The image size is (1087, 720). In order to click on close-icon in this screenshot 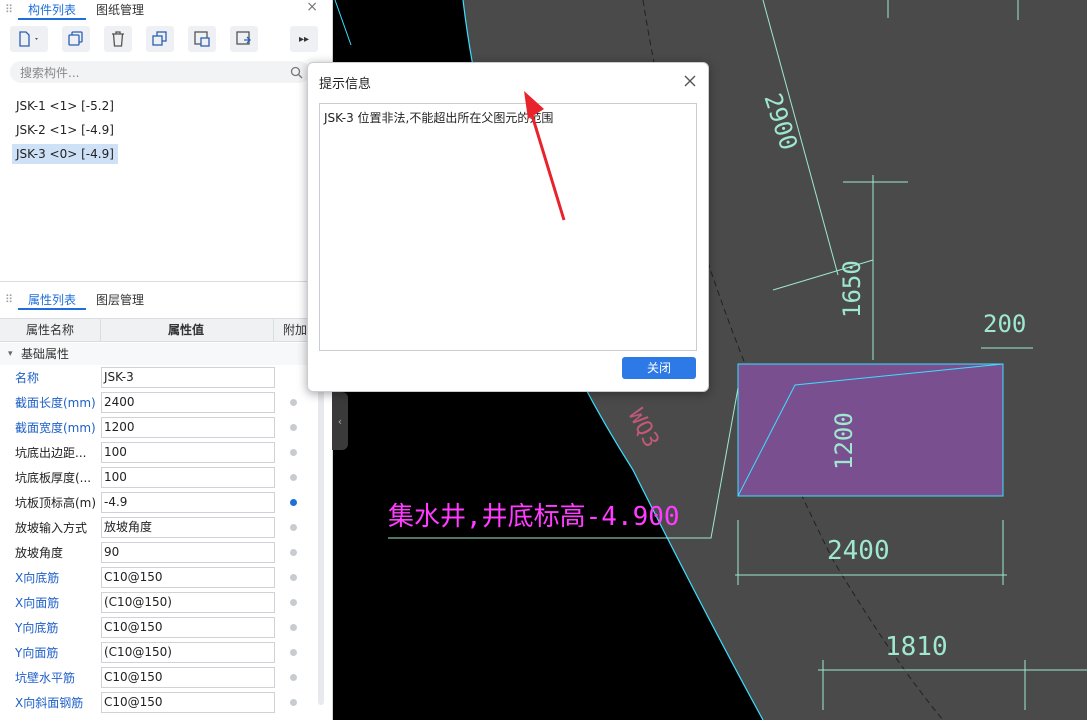, I will do `click(690, 81)`.